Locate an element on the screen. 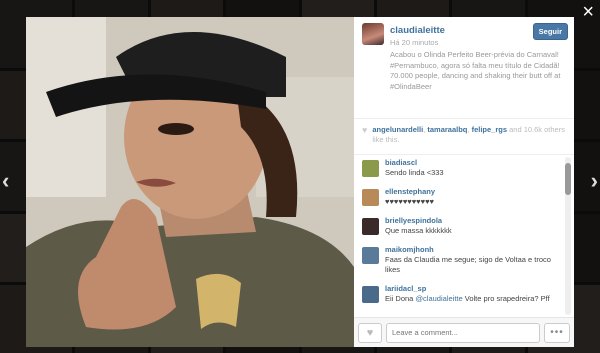 The height and width of the screenshot is (353, 600). comment-input is located at coordinates (463, 332).